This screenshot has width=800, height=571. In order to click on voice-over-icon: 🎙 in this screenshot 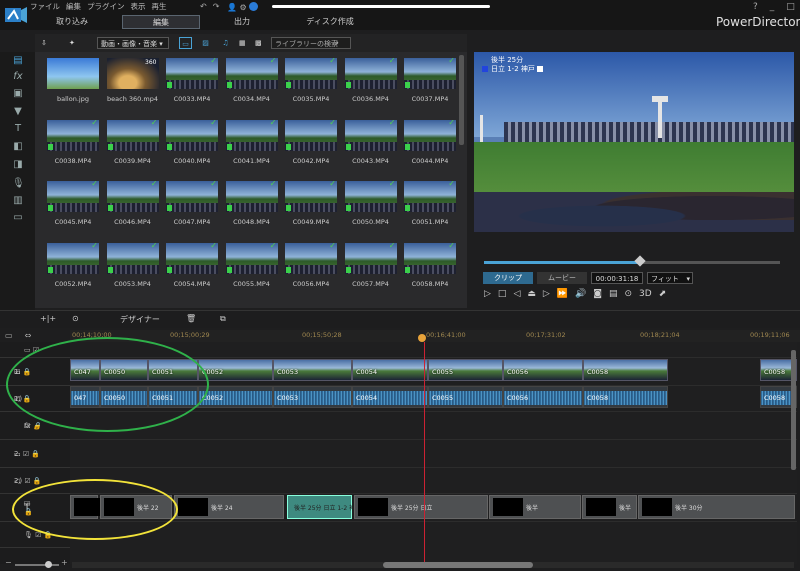, I will do `click(18, 184)`.